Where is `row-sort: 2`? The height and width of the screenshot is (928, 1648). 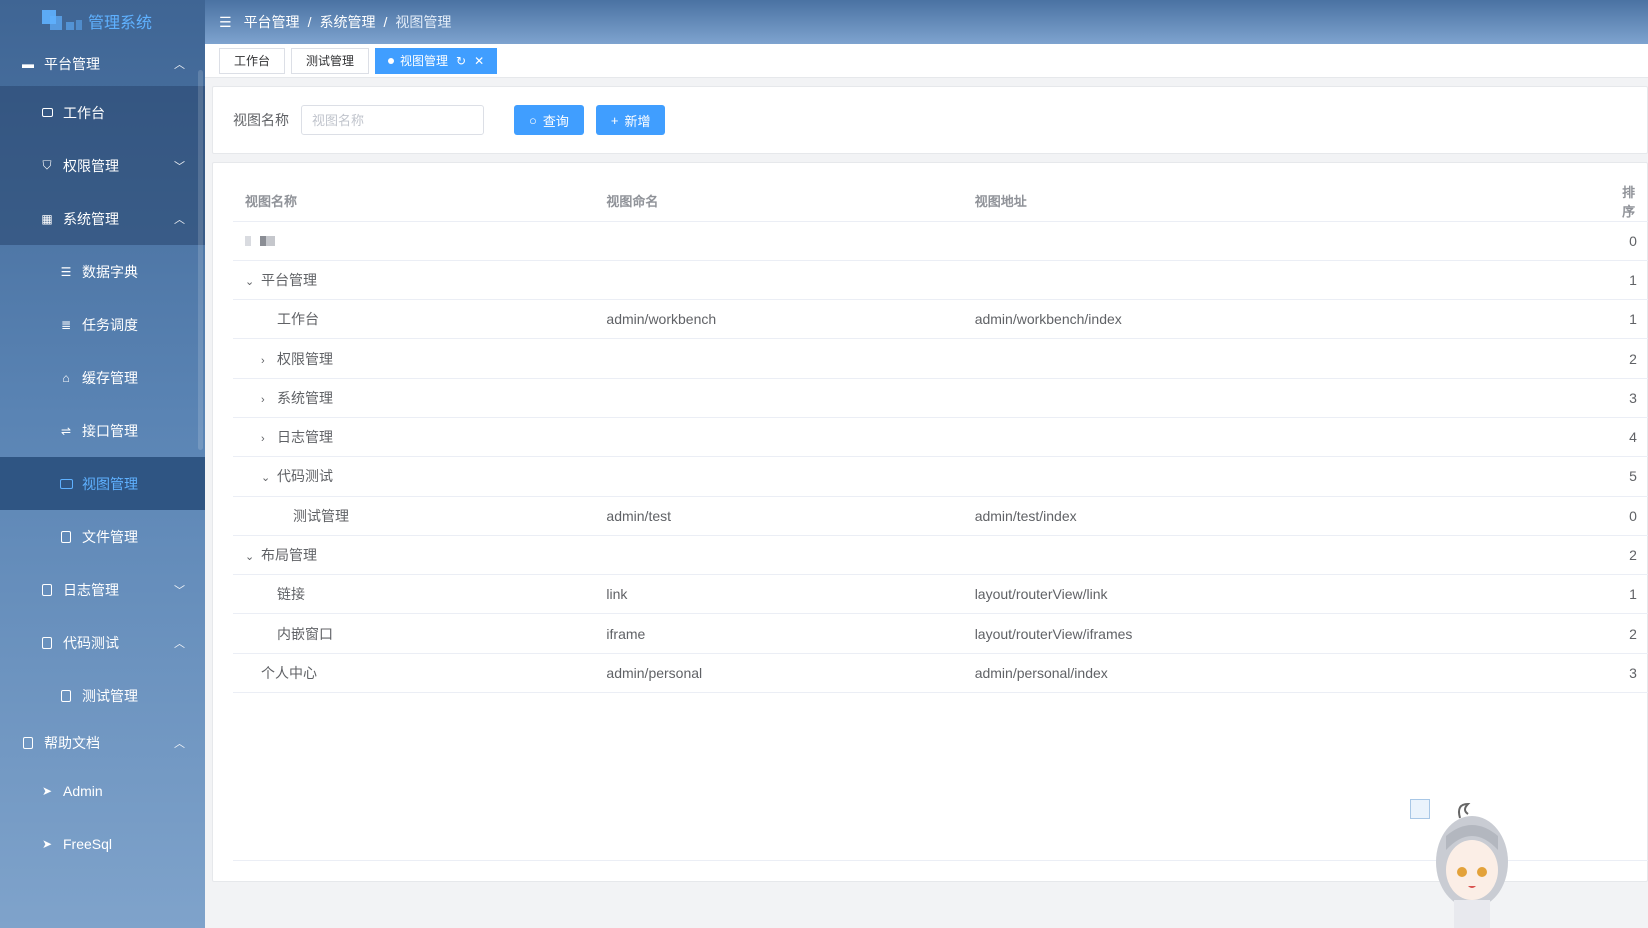
row-sort: 2 is located at coordinates (1499, 358).